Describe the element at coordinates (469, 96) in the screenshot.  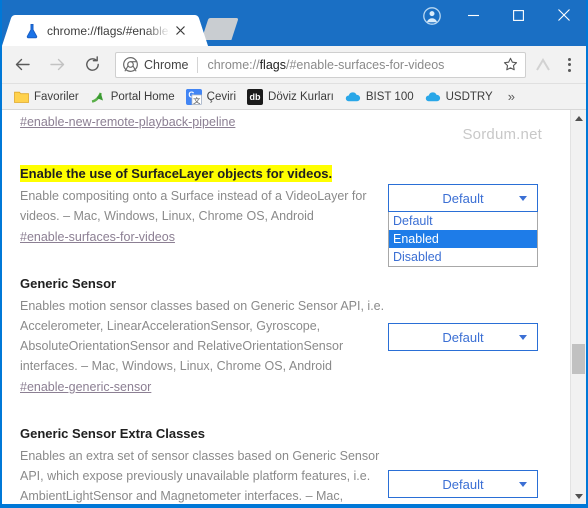
I see `bookmark-label: USDTRY` at that location.